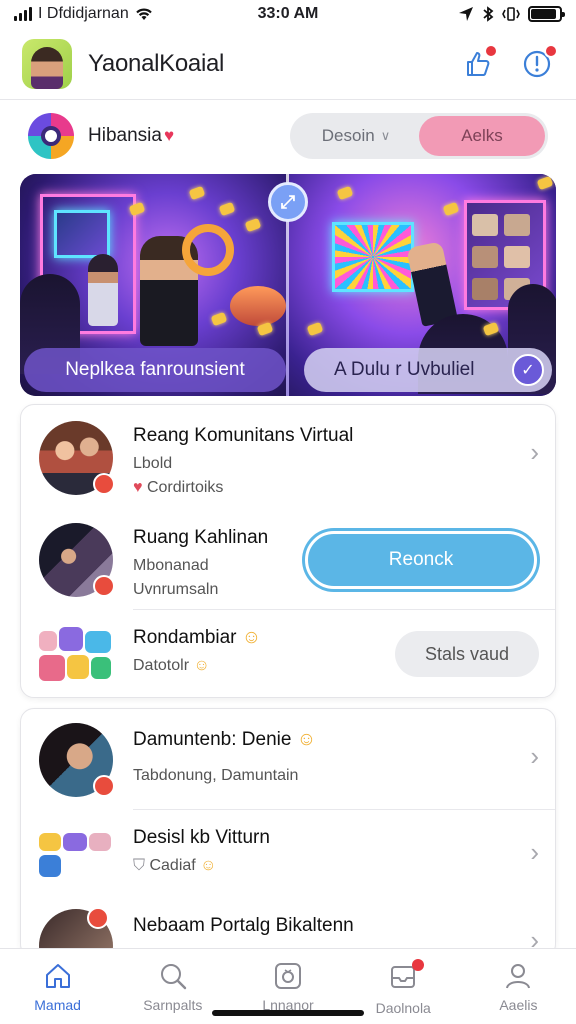 The image size is (576, 1024). What do you see at coordinates (243, 925) in the screenshot?
I see `list-item-title: Nebaam Portalg Bikaltenn` at bounding box center [243, 925].